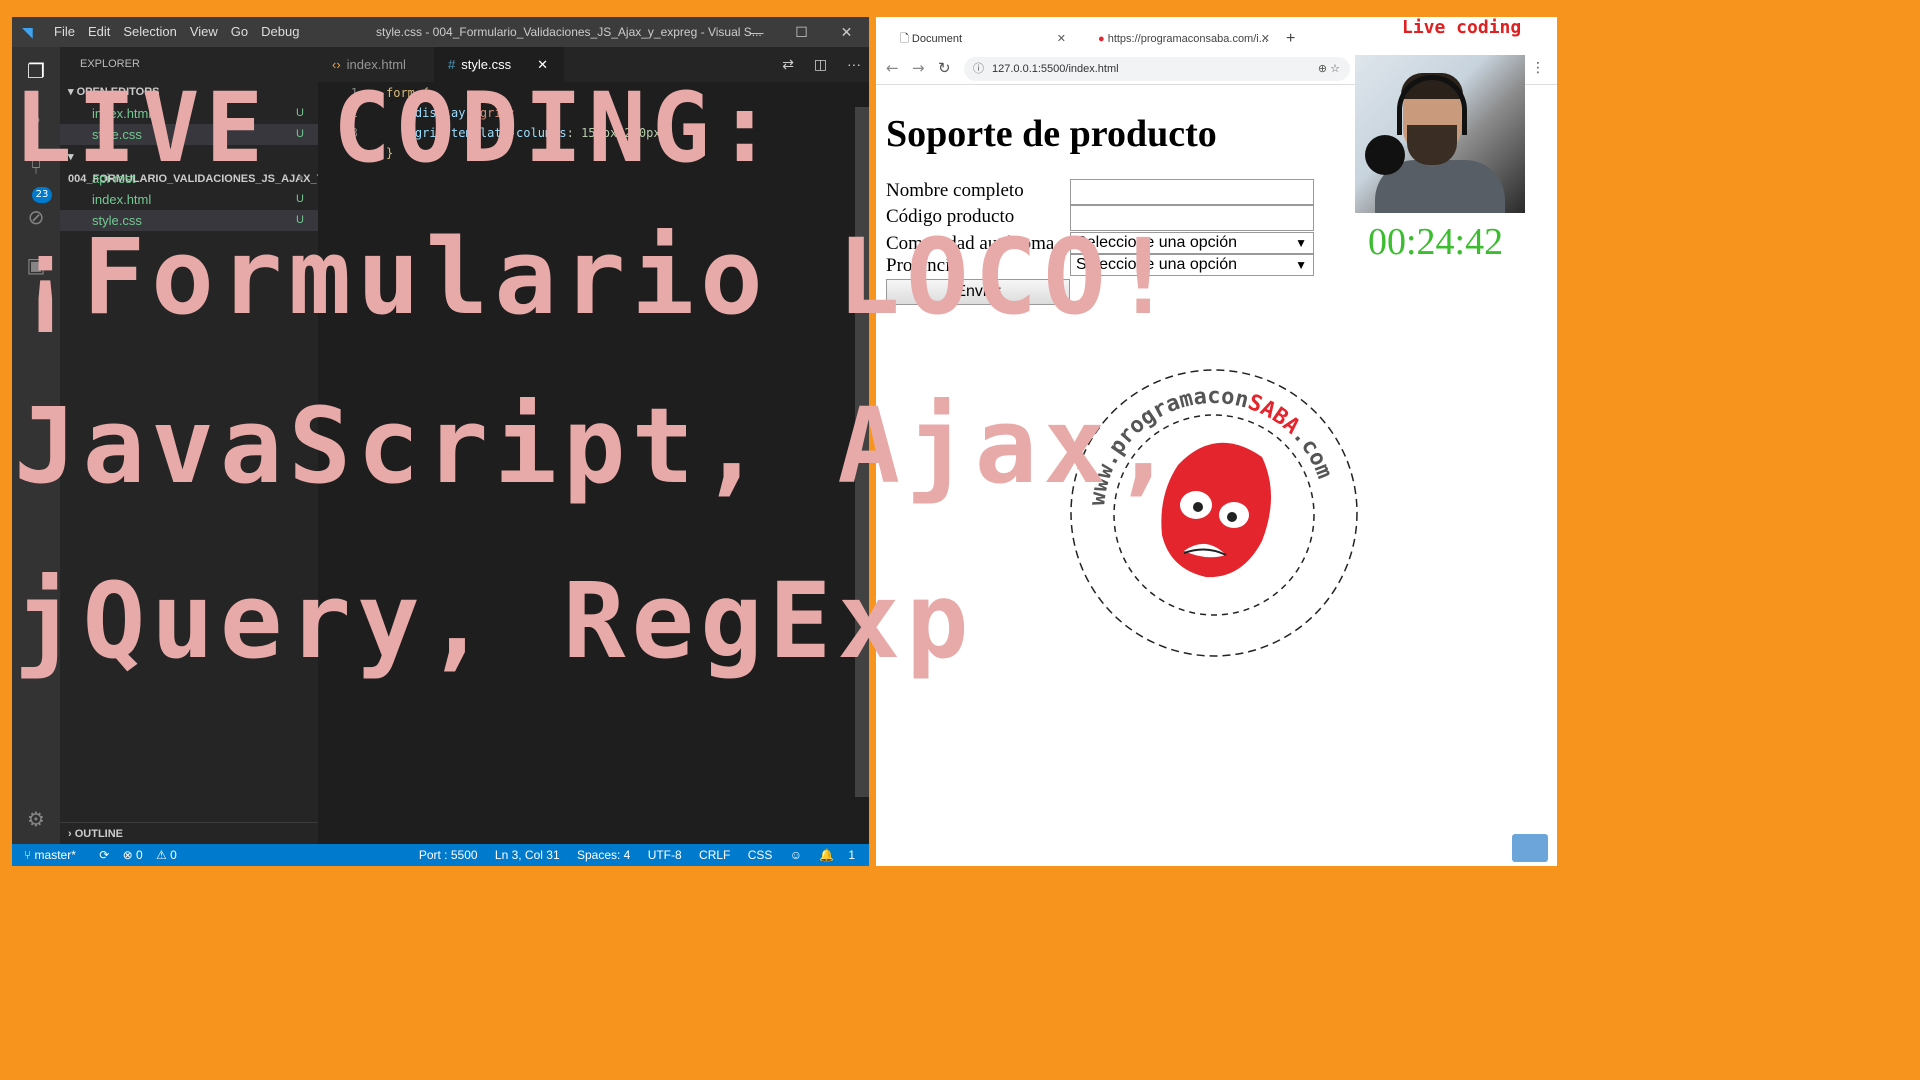  What do you see at coordinates (99, 31) in the screenshot?
I see `menu-edit: Edit` at bounding box center [99, 31].